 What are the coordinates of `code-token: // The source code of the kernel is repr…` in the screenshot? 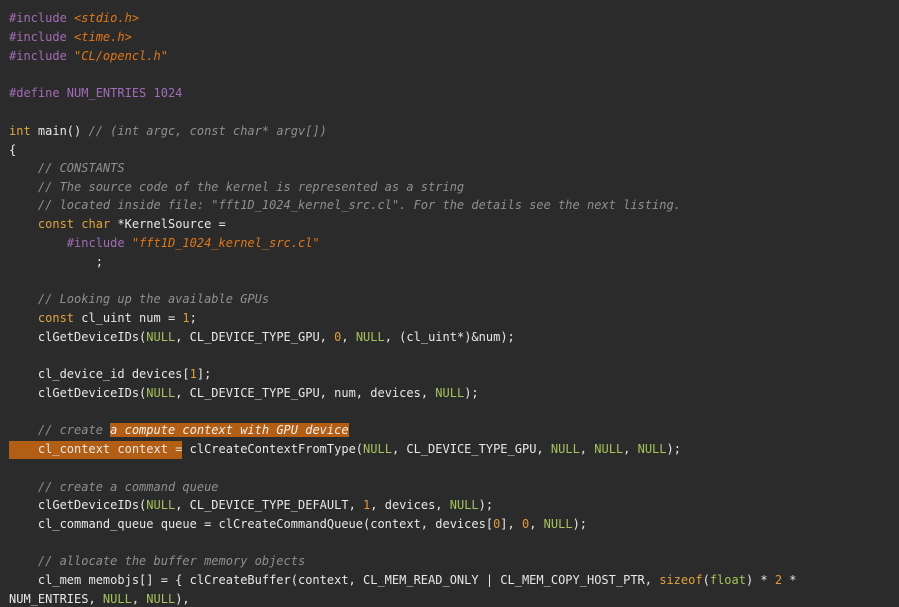 It's located at (237, 187).